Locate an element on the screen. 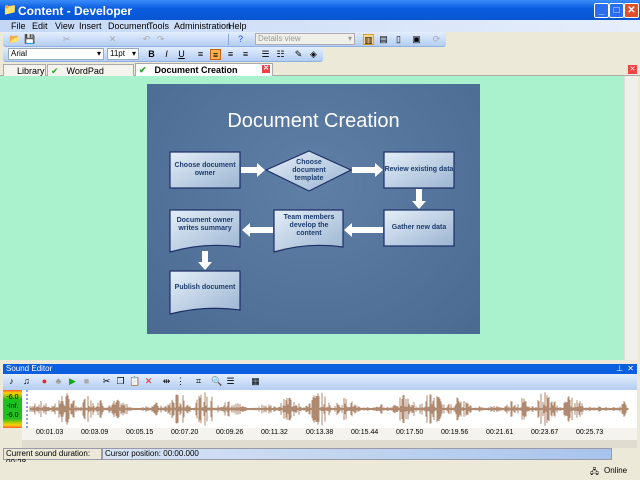 The height and width of the screenshot is (480, 640). app-icon: 📁 is located at coordinates (10, 10).